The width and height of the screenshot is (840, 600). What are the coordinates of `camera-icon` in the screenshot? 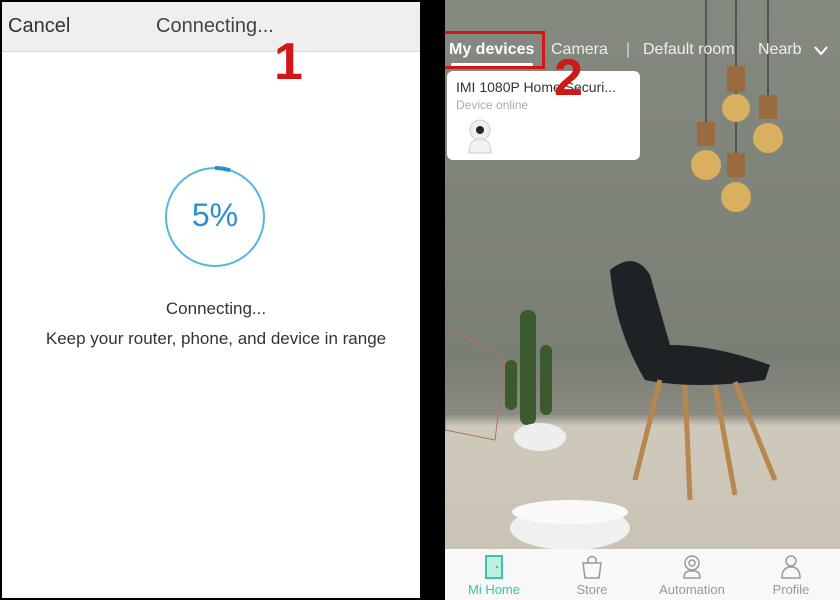 It's located at (480, 136).